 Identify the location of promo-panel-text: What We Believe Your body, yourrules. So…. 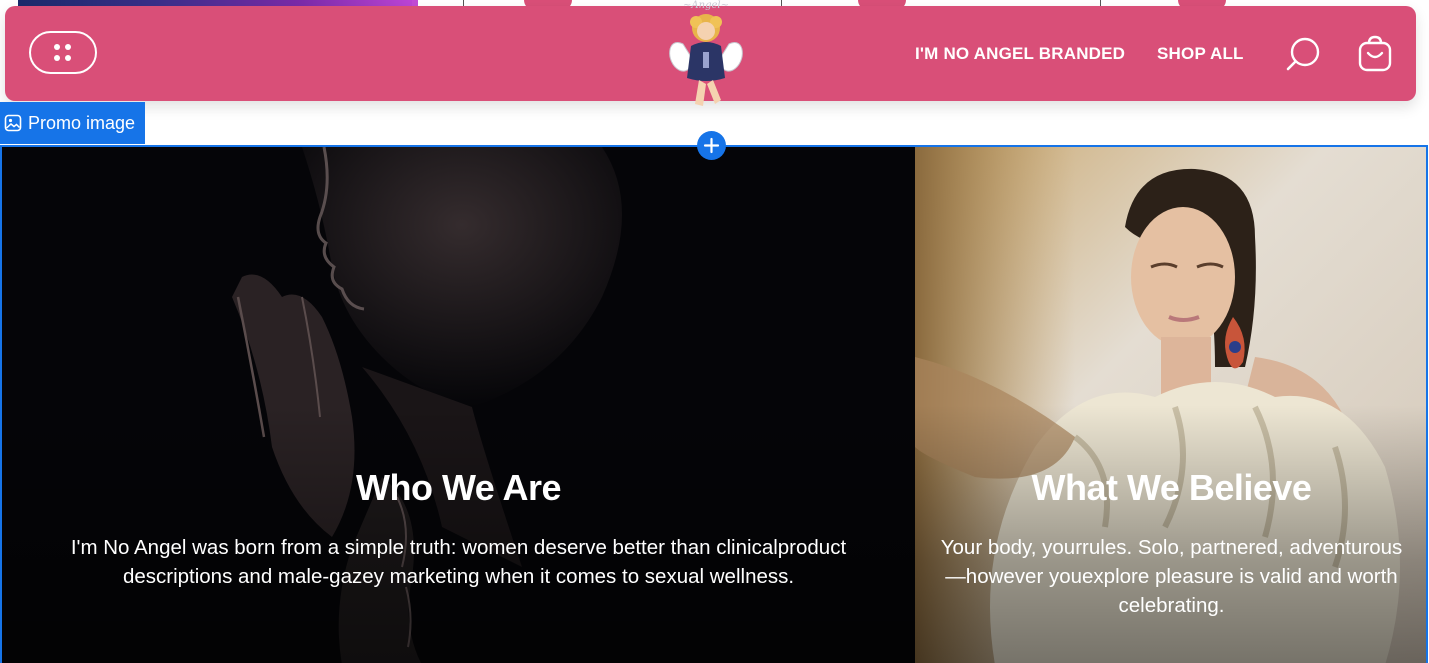
(1170, 543).